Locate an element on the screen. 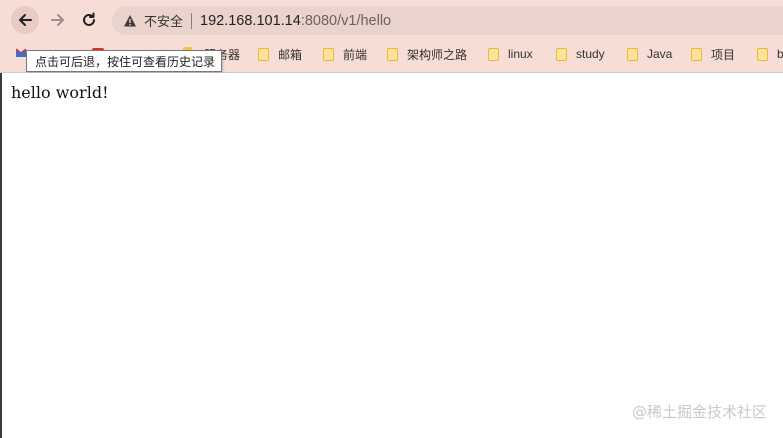 This screenshot has width=783, height=438. bookmark-architect: 架构师之路 is located at coordinates (427, 54).